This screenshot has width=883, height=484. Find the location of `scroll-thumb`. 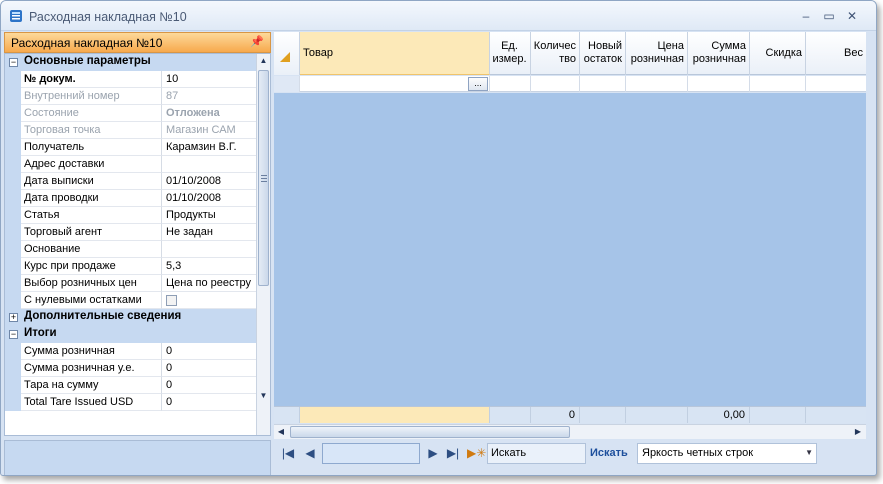

scroll-thumb is located at coordinates (263, 178).